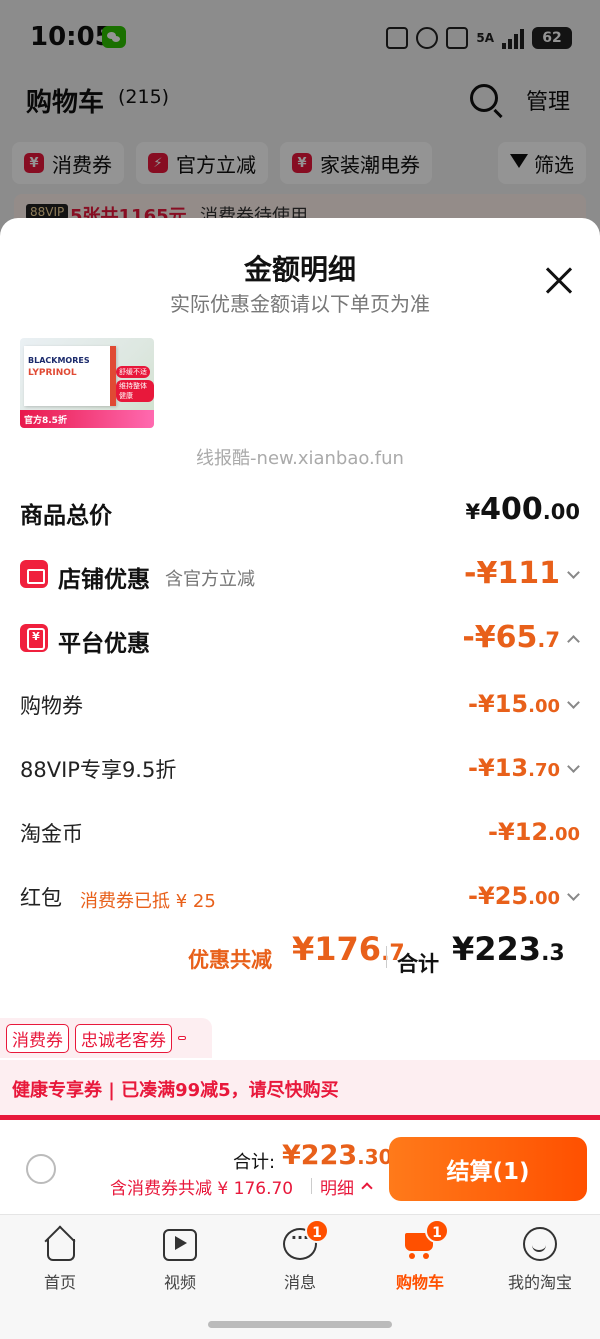 This screenshot has width=600, height=1339. What do you see at coordinates (135, 391) in the screenshot?
I see `product-pill-2: 维持整体健康` at bounding box center [135, 391].